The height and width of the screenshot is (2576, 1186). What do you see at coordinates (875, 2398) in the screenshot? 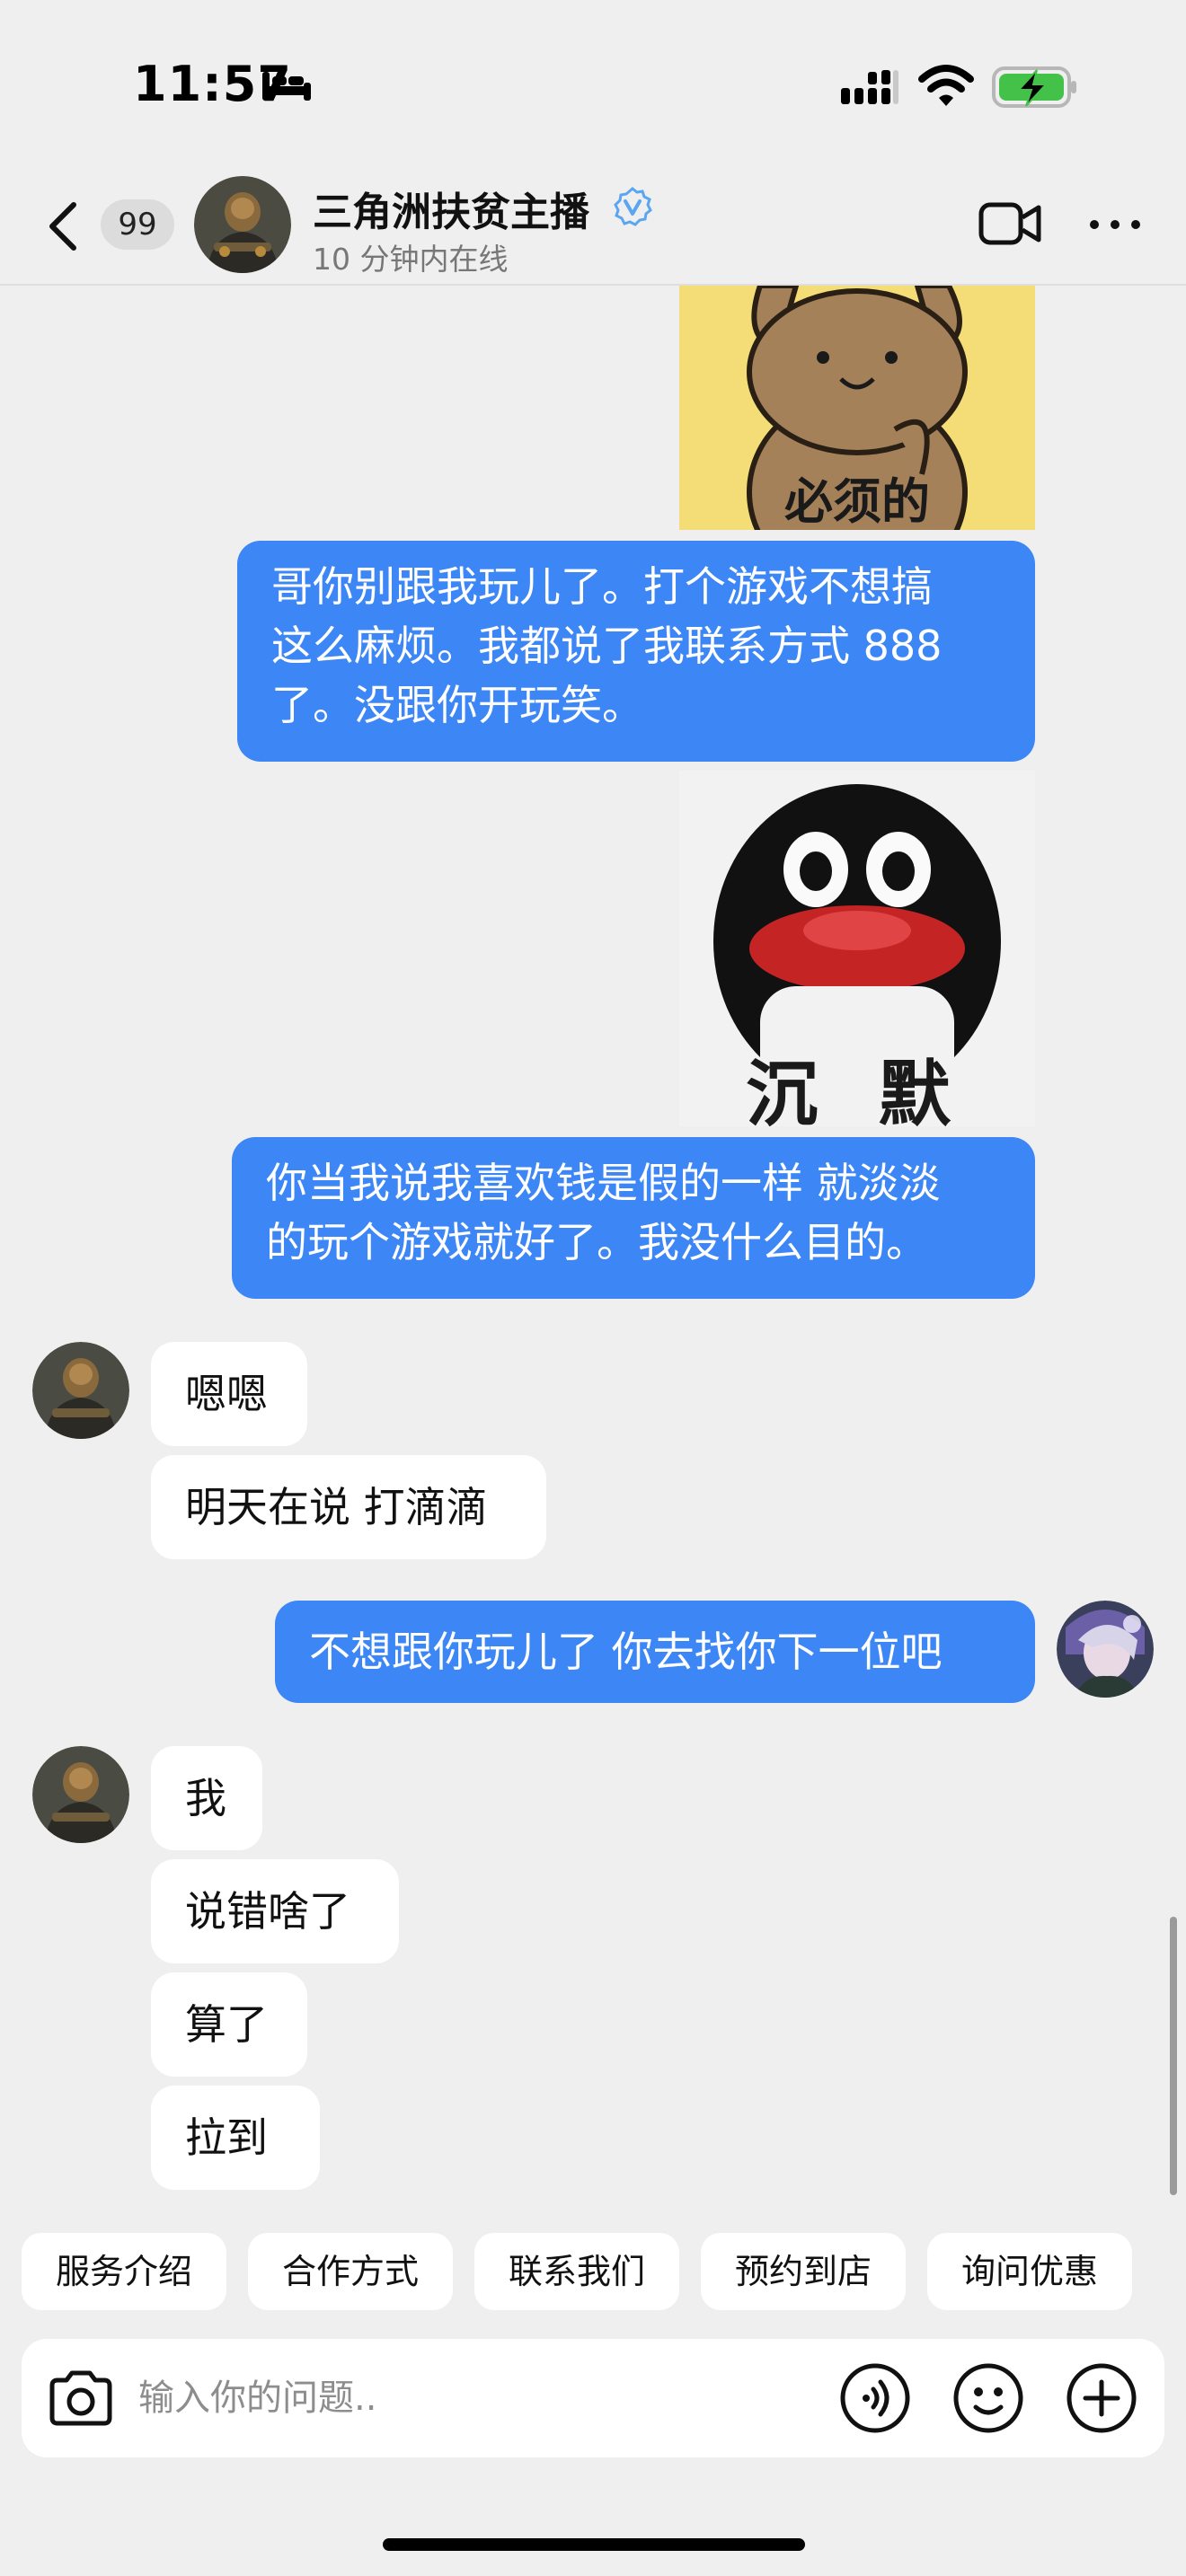
I see `voice-input-icon` at bounding box center [875, 2398].